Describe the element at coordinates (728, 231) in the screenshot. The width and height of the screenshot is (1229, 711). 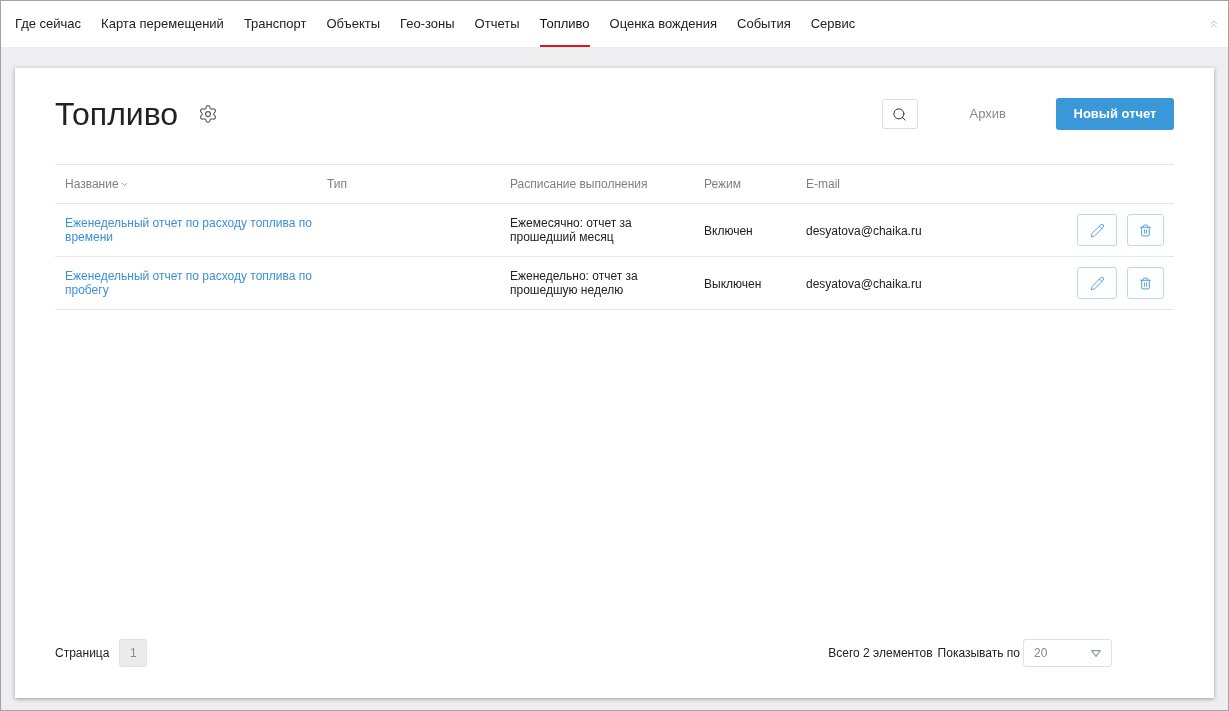
I see `mode-text: Включен` at that location.